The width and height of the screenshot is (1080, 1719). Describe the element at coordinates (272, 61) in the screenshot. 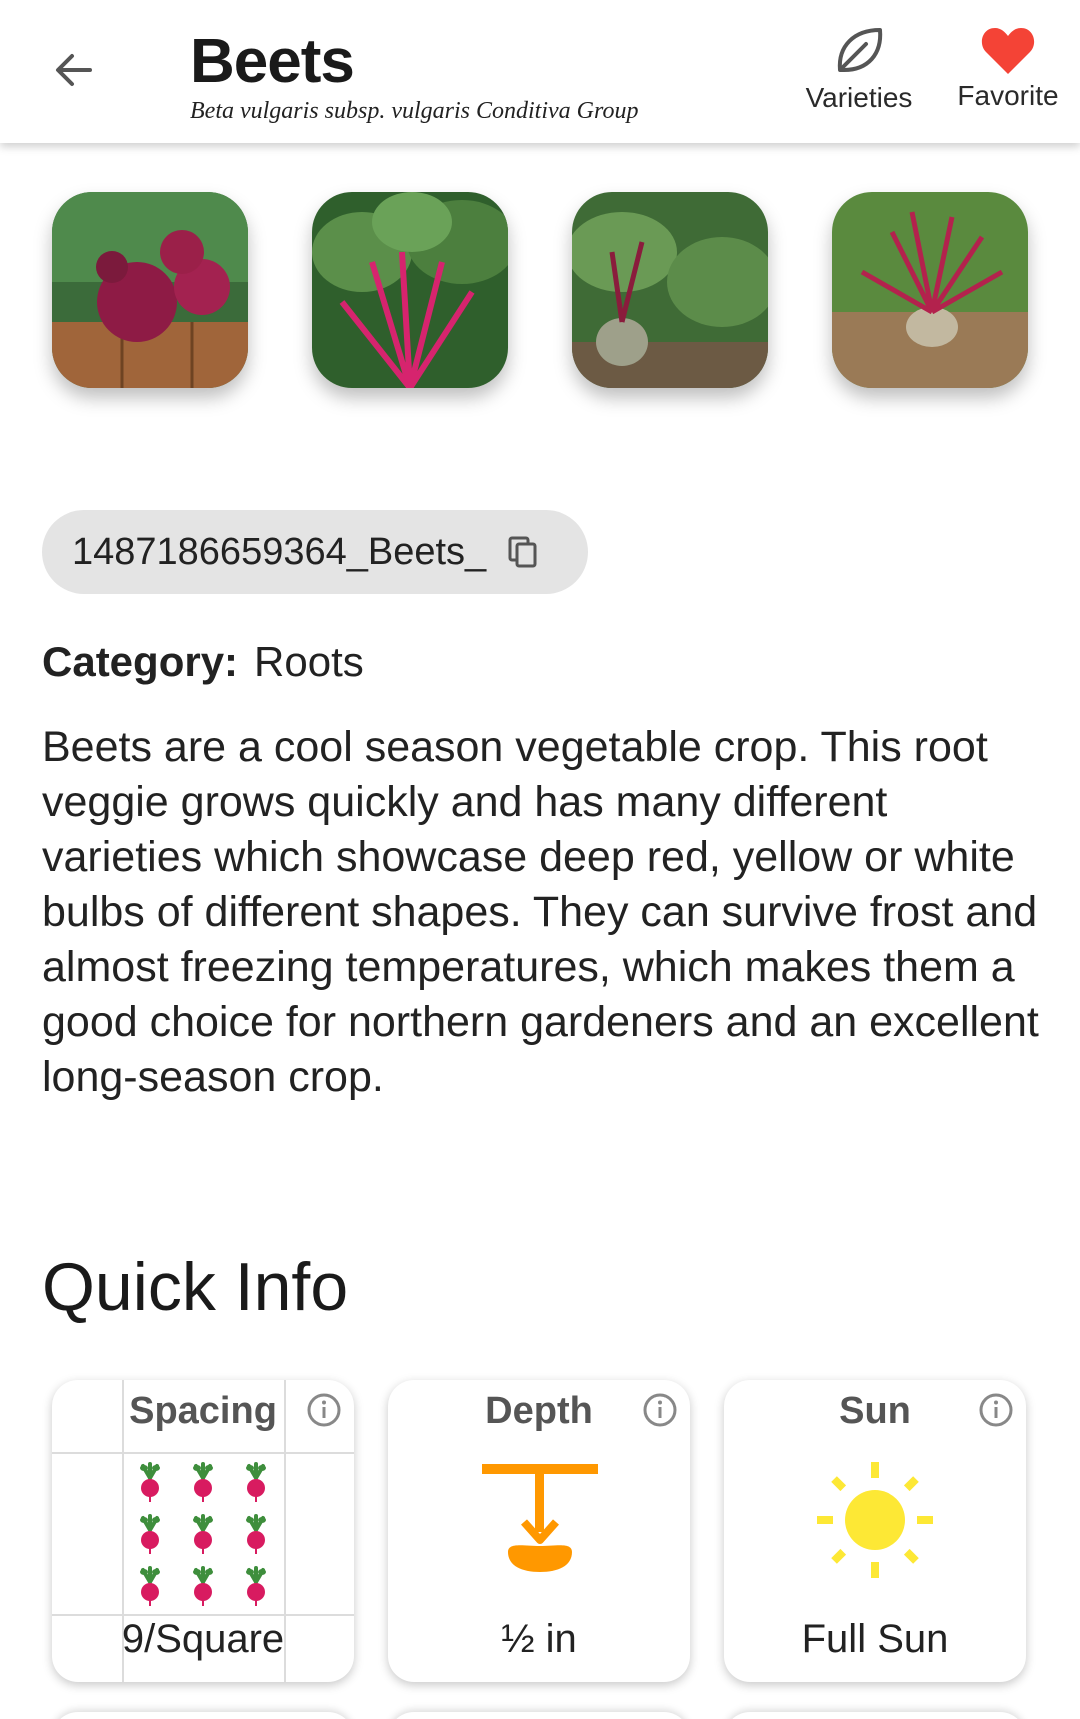

I see `page-title: Beets` at that location.